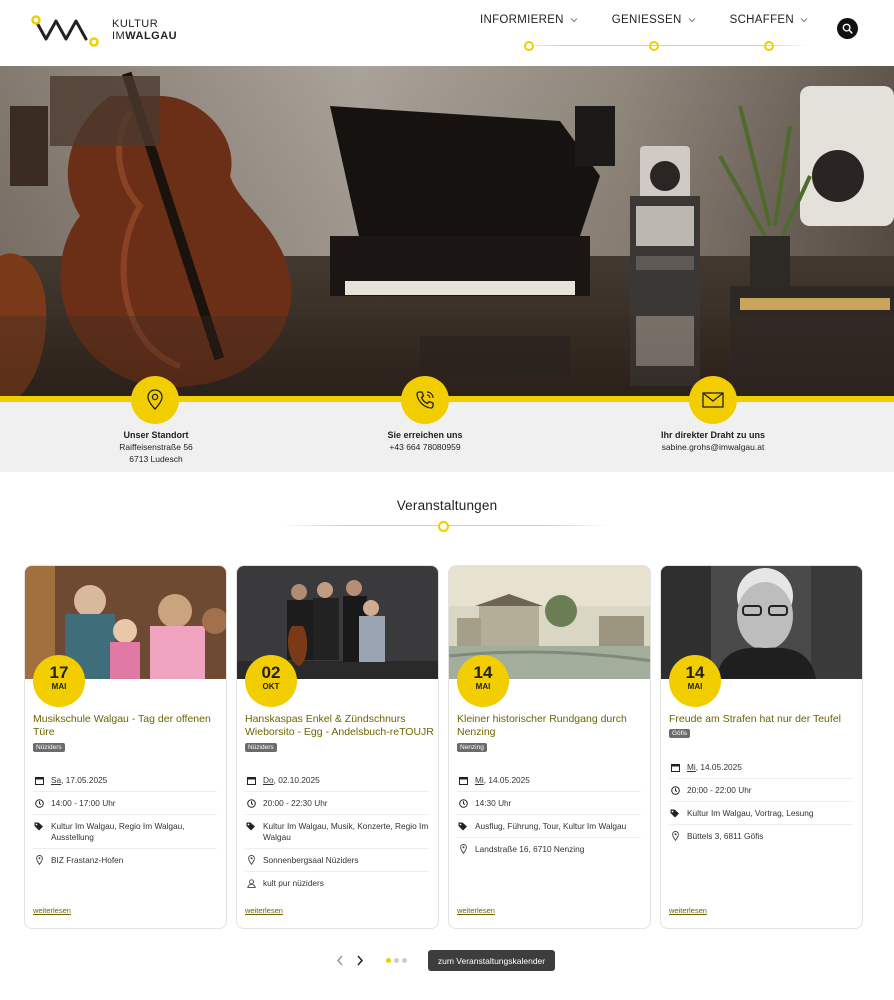 The height and width of the screenshot is (1000, 894). What do you see at coordinates (337, 780) in the screenshot?
I see `event-date-row: Do, 02.10.2025` at bounding box center [337, 780].